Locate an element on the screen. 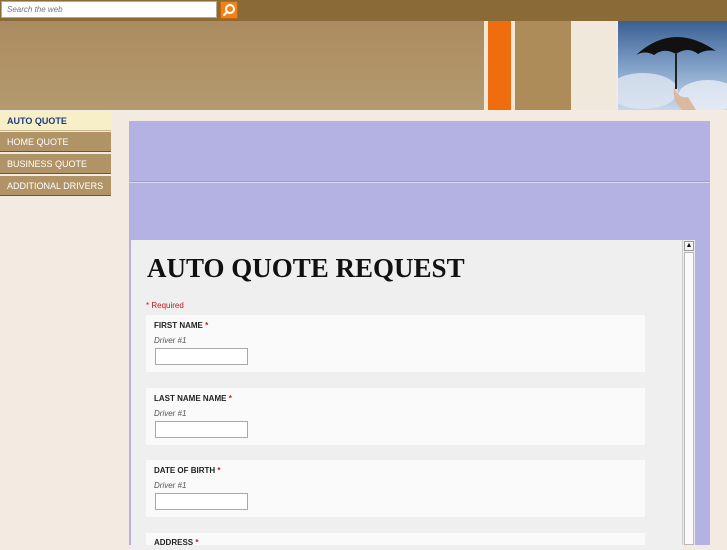  search-icon is located at coordinates (228, 10).